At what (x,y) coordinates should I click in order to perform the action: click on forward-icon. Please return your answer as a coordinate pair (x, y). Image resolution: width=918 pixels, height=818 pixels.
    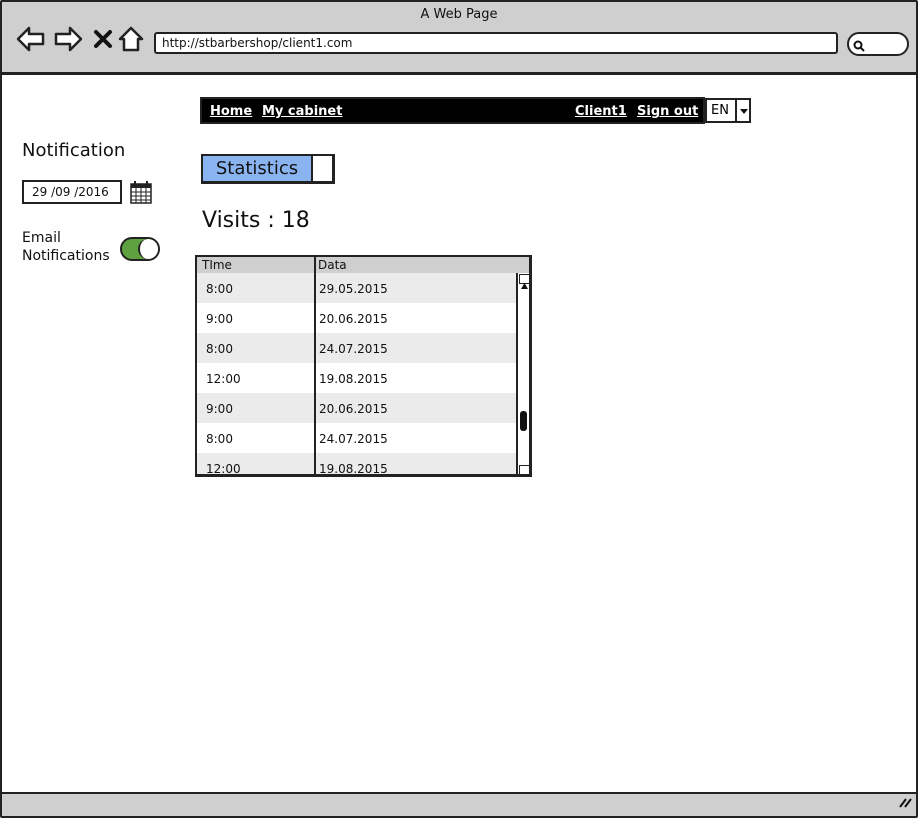
    Looking at the image, I should click on (68, 39).